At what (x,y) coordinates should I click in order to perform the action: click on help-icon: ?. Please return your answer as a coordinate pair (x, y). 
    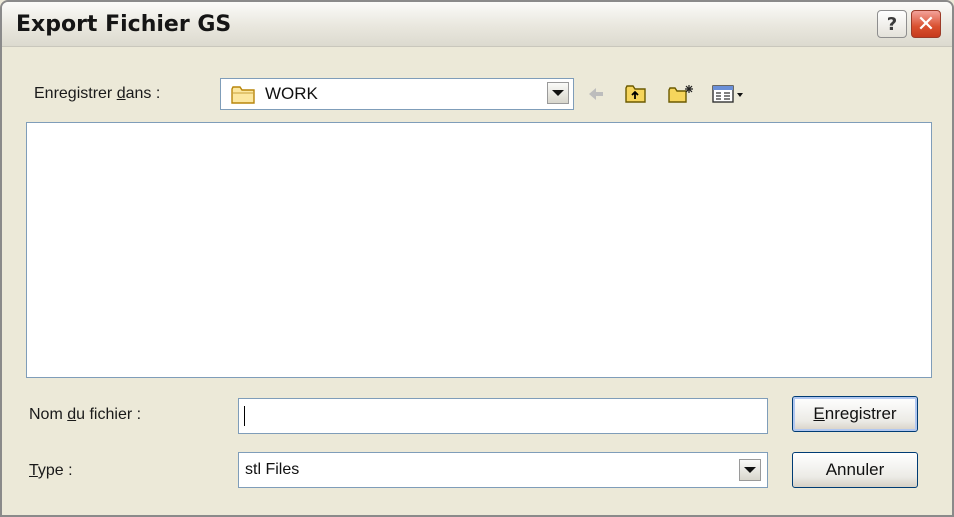
    Looking at the image, I should click on (892, 24).